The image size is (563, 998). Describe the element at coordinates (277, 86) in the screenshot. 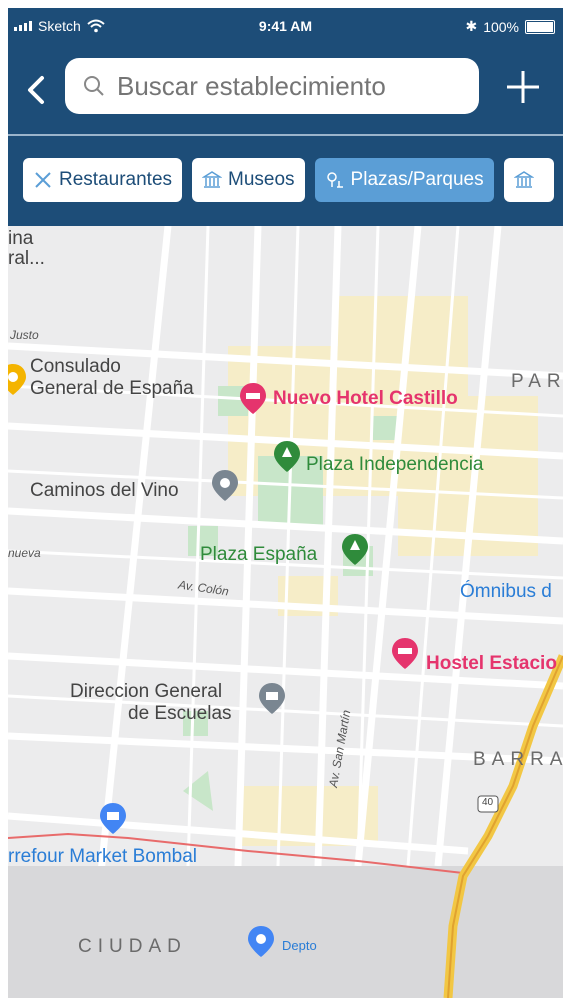

I see `search-input` at that location.